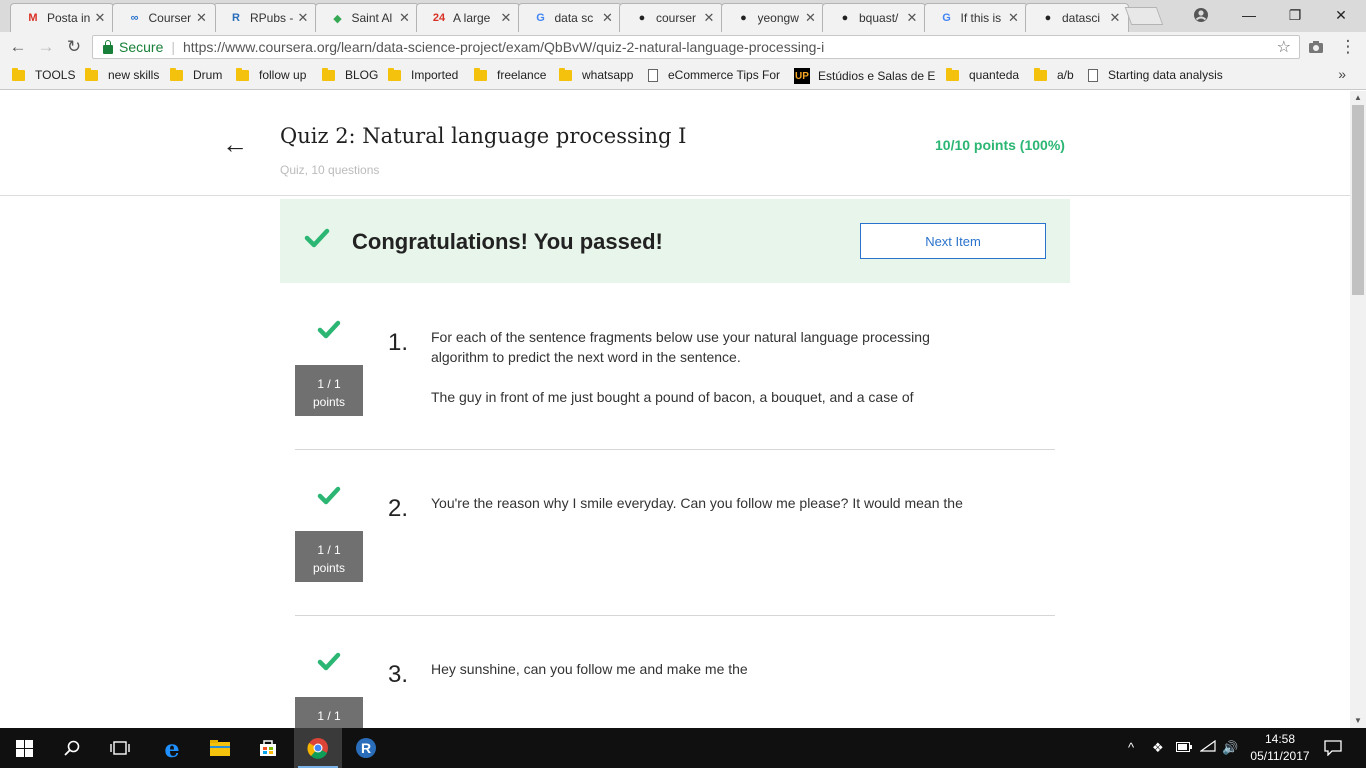 This screenshot has width=1366, height=768. What do you see at coordinates (43, 74) in the screenshot?
I see `bookmark-item: TOOLS` at bounding box center [43, 74].